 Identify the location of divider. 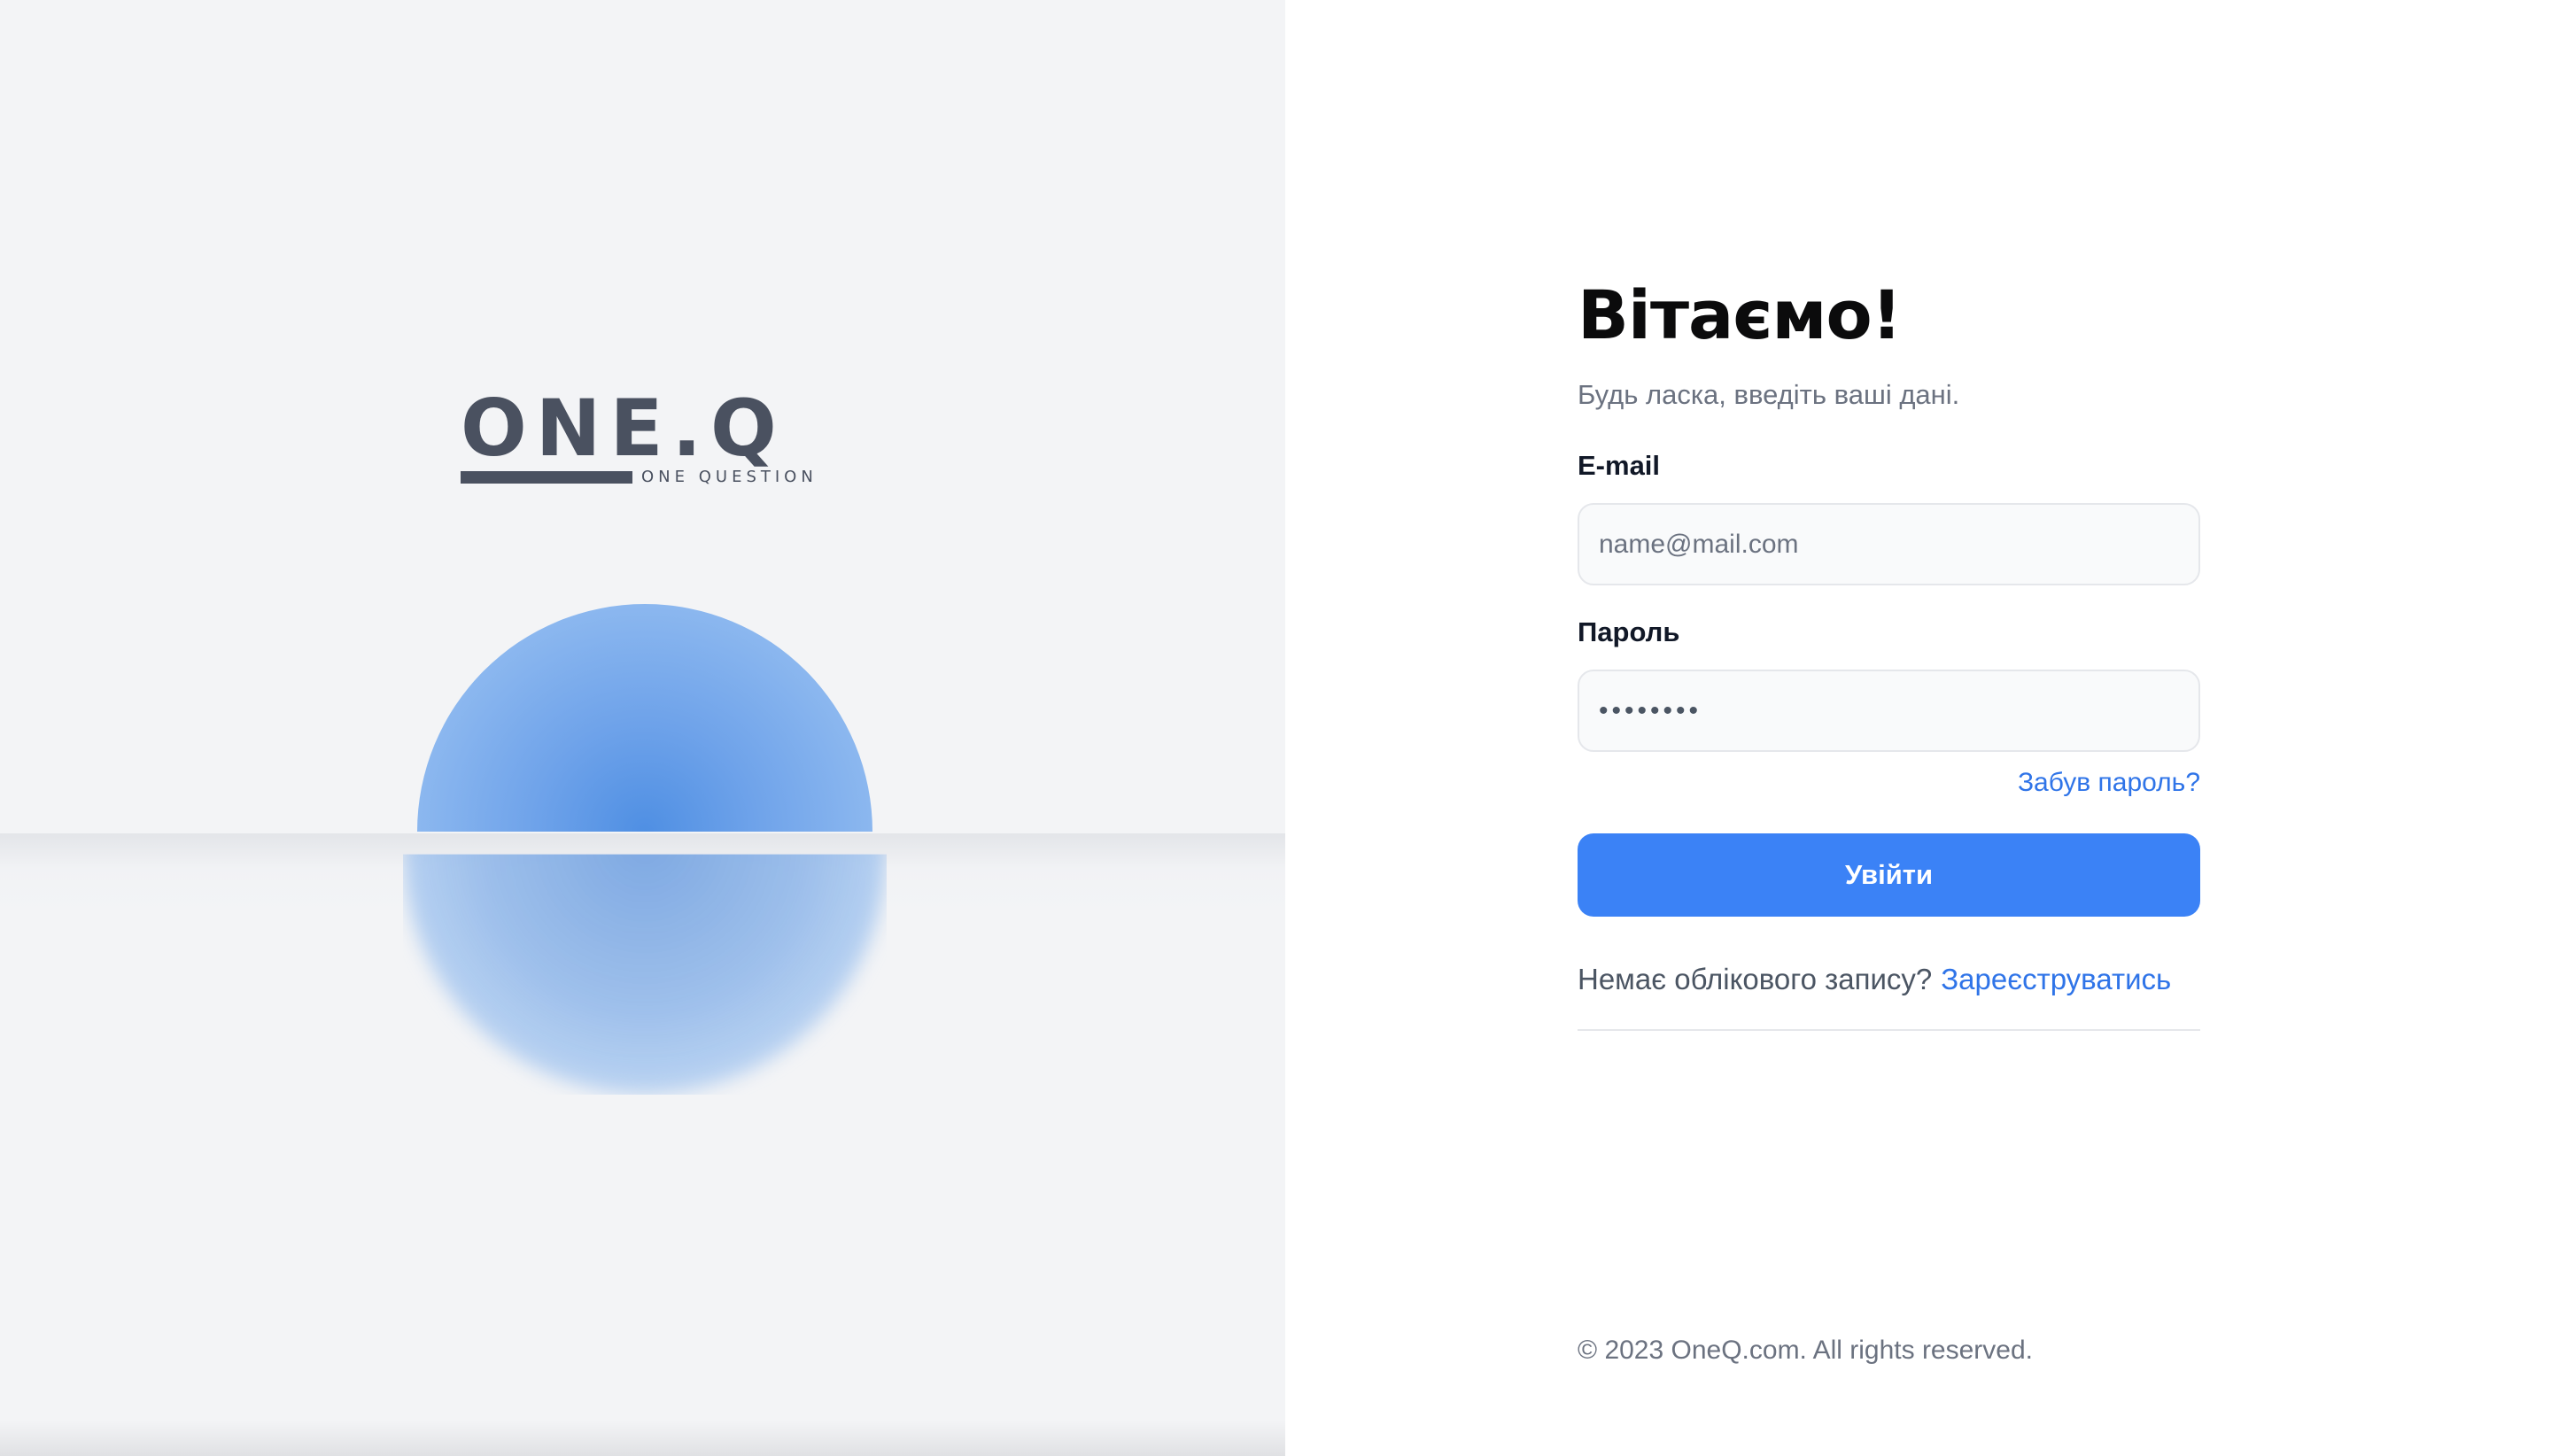
(1889, 1030).